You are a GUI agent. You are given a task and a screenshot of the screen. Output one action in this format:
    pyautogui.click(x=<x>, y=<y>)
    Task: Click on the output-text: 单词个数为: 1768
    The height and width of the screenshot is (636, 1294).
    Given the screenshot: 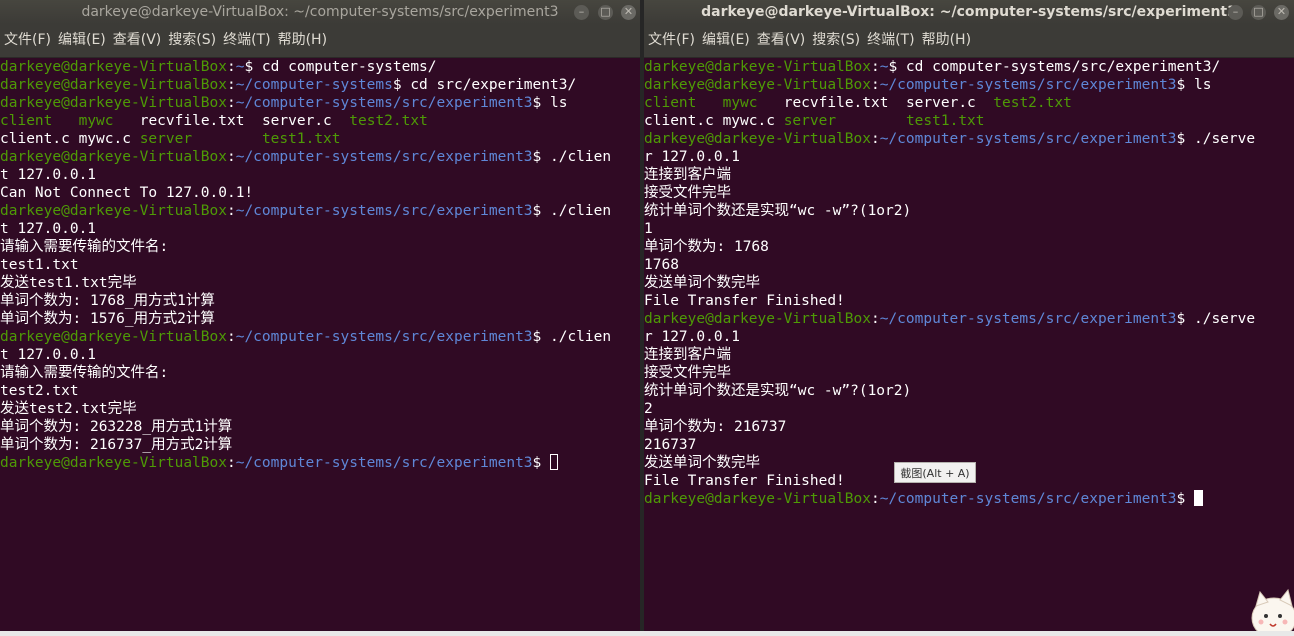 What is the action you would take?
    pyautogui.click(x=706, y=247)
    